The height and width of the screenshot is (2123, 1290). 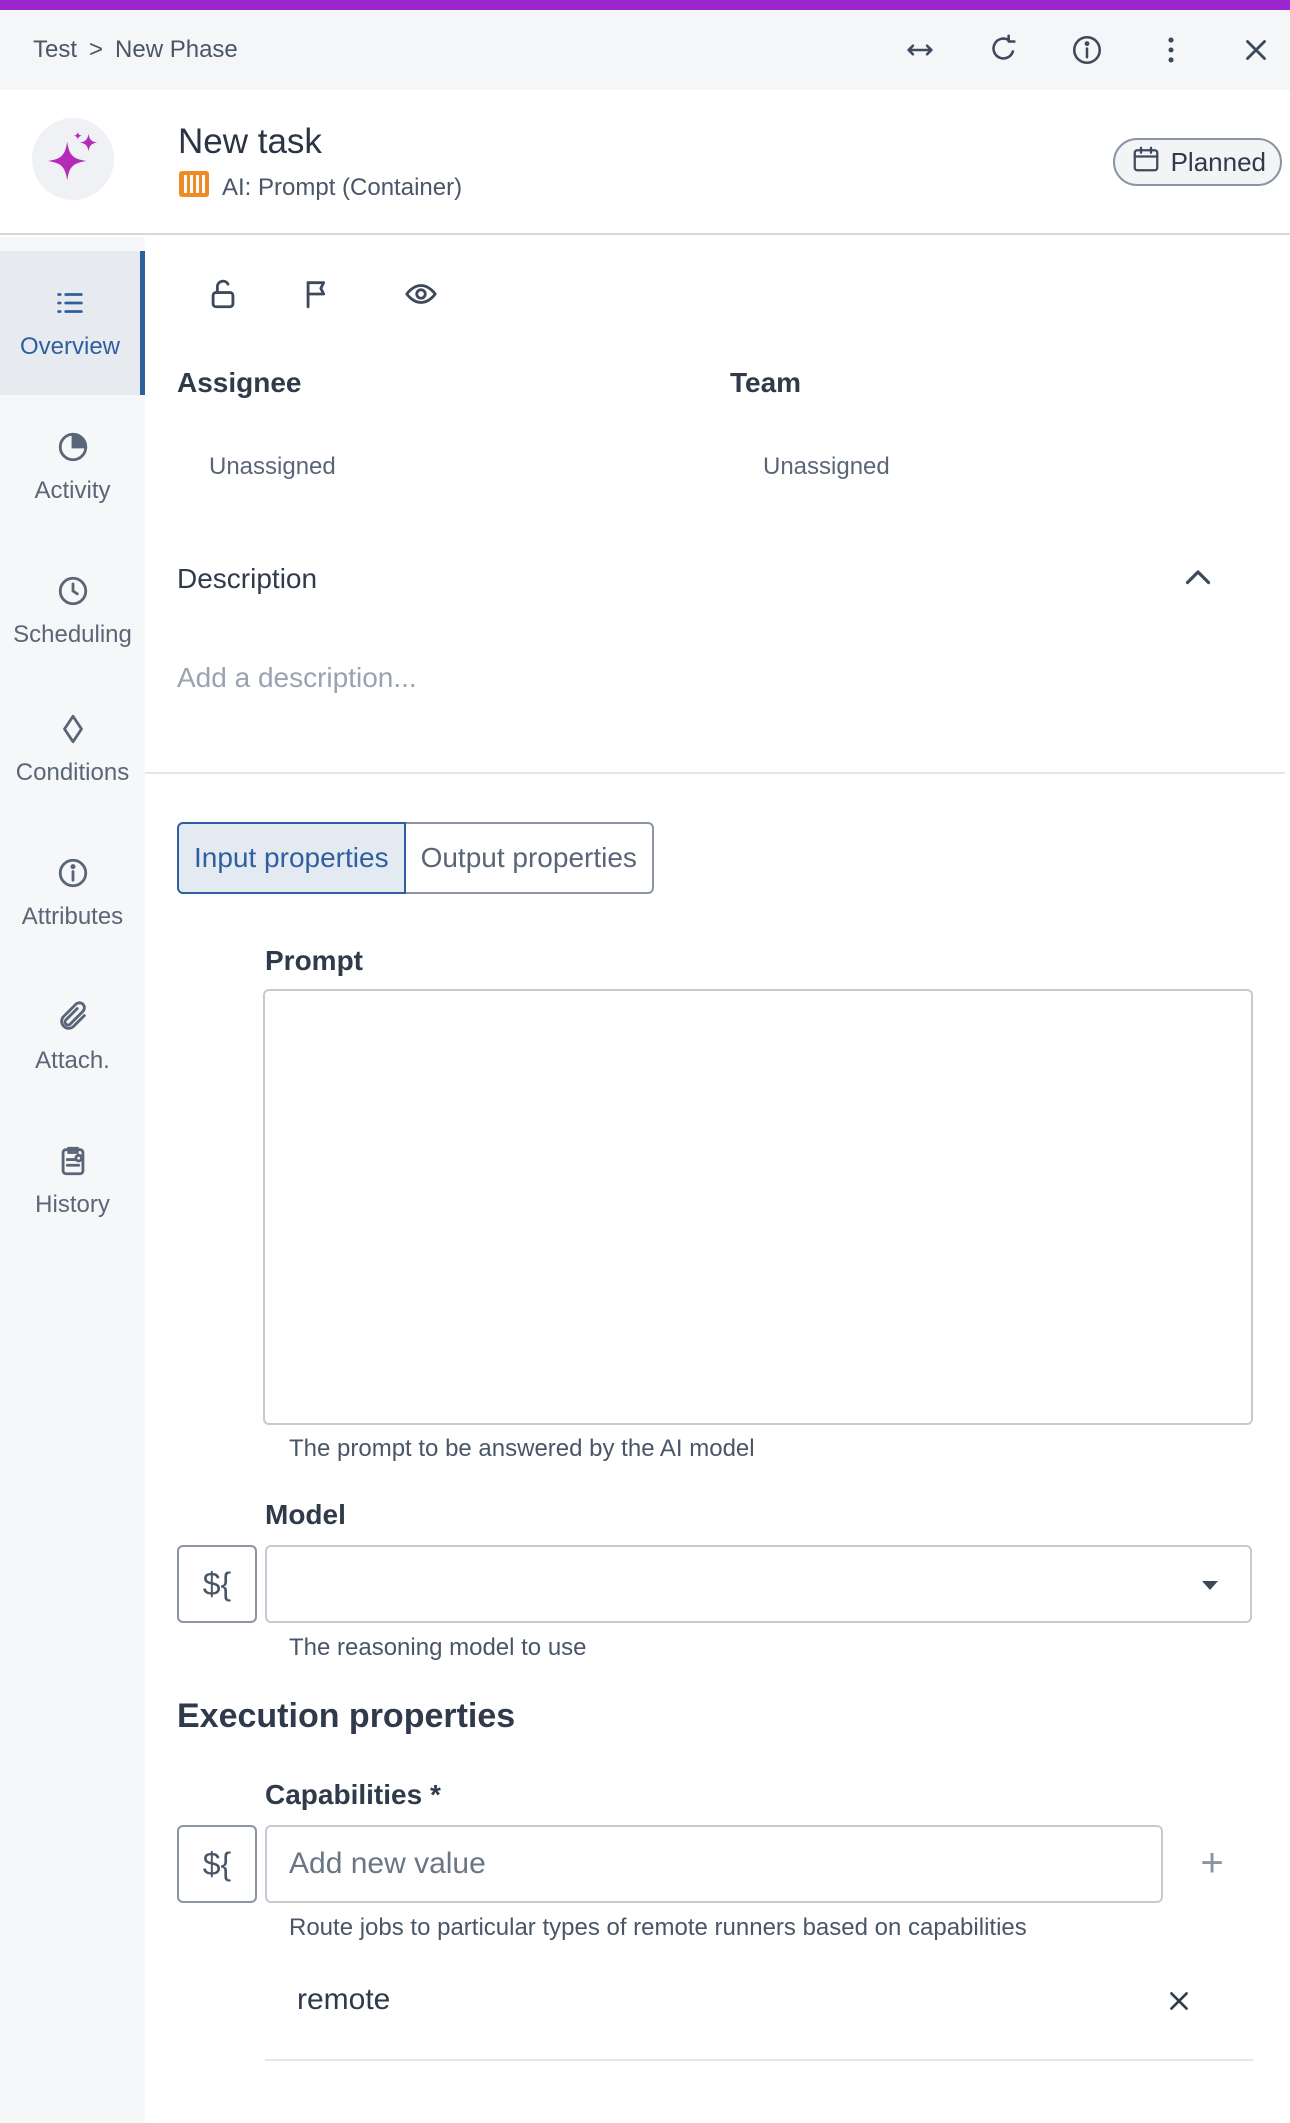 What do you see at coordinates (346, 1716) in the screenshot?
I see `execution-properties-title: Execution properties` at bounding box center [346, 1716].